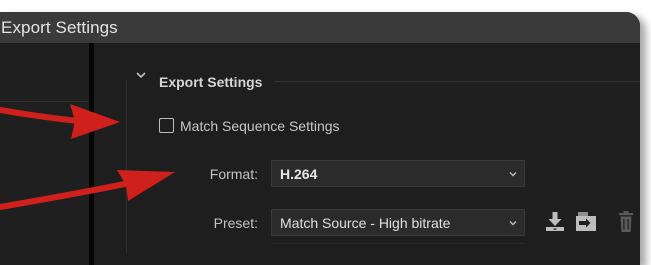 This screenshot has height=265, width=651. I want to click on format-dropdown: H.264, so click(398, 173).